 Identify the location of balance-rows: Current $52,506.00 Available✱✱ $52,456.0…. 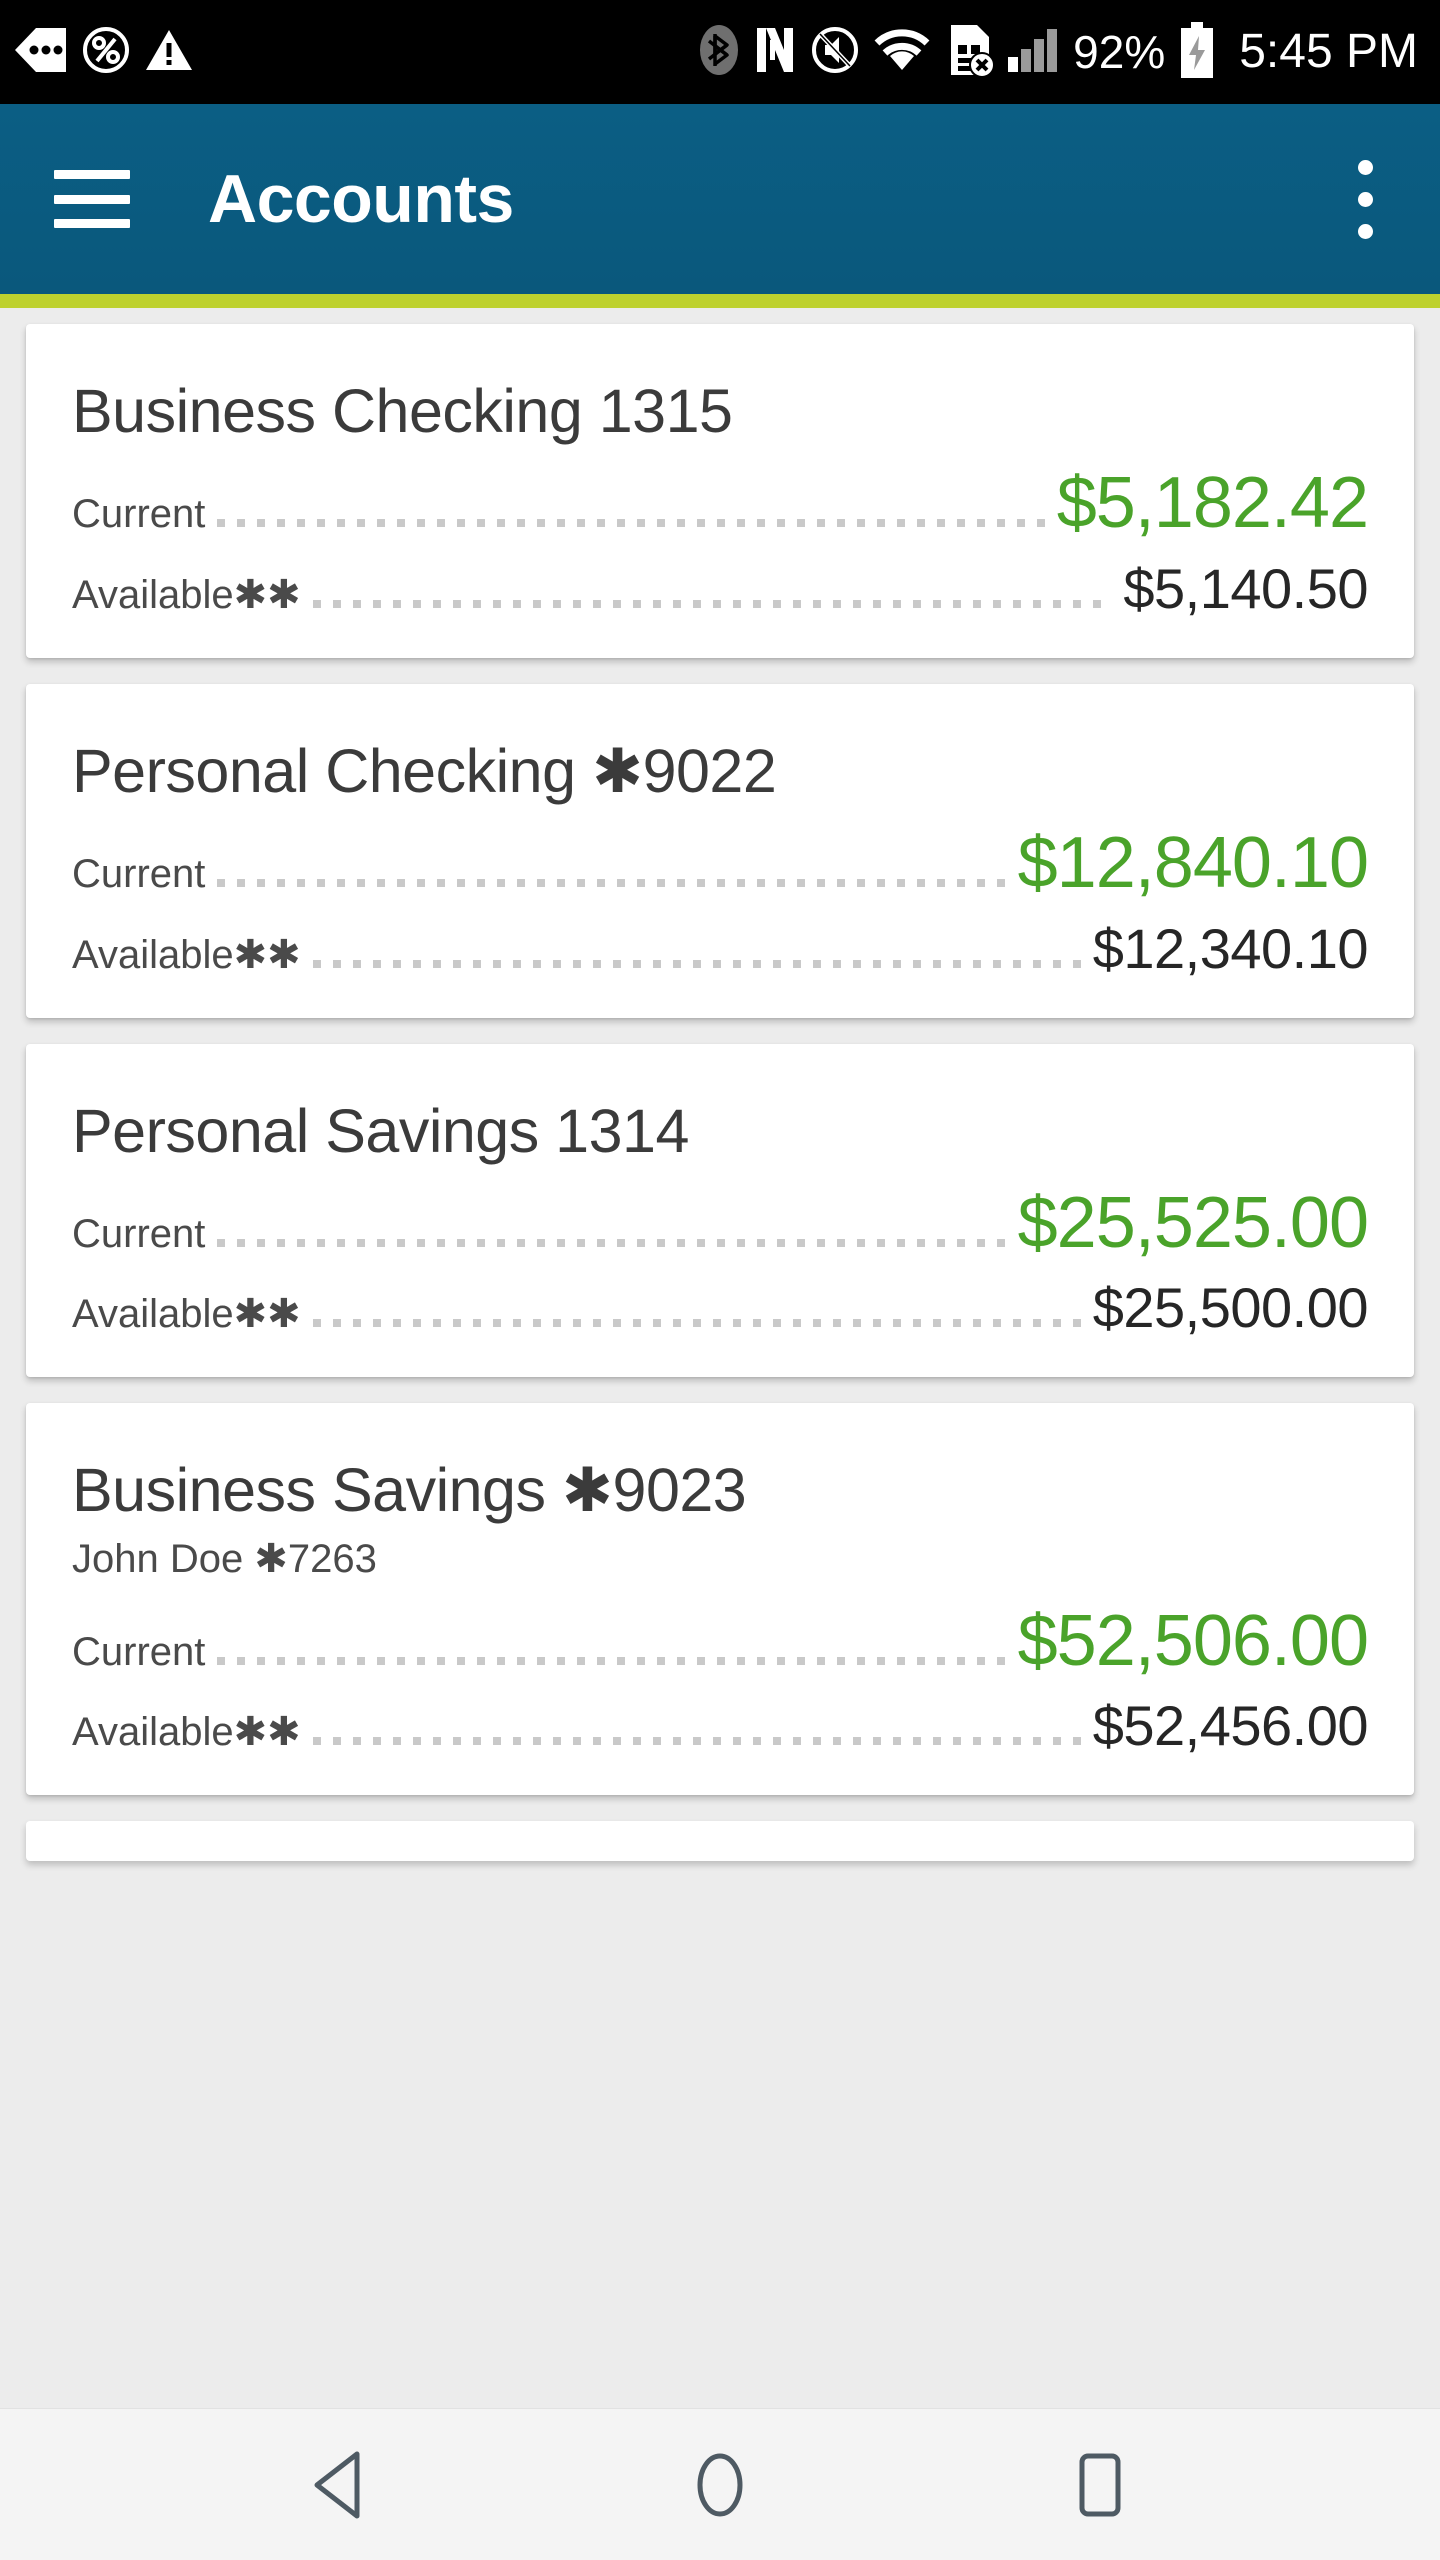
(720, 1679).